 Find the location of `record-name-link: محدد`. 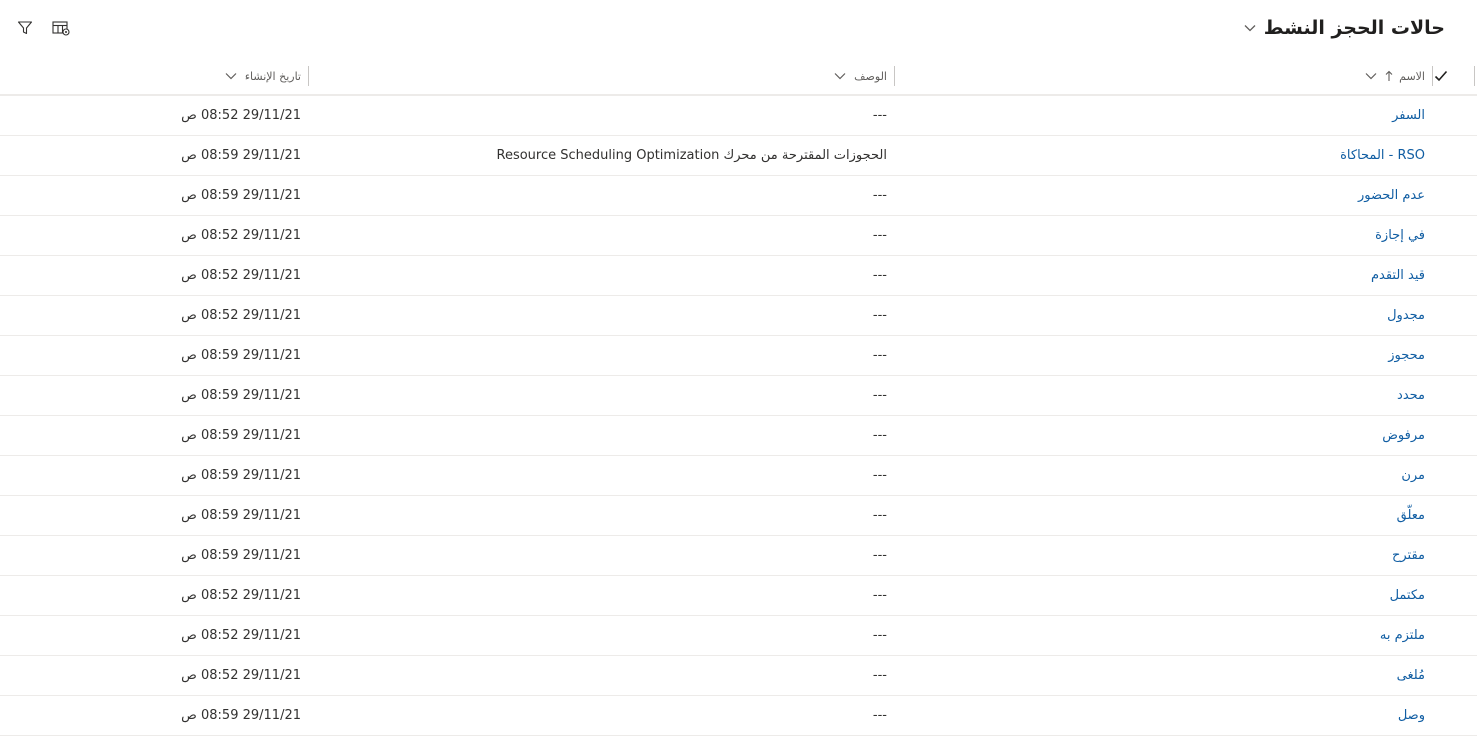

record-name-link: محدد is located at coordinates (1411, 395).